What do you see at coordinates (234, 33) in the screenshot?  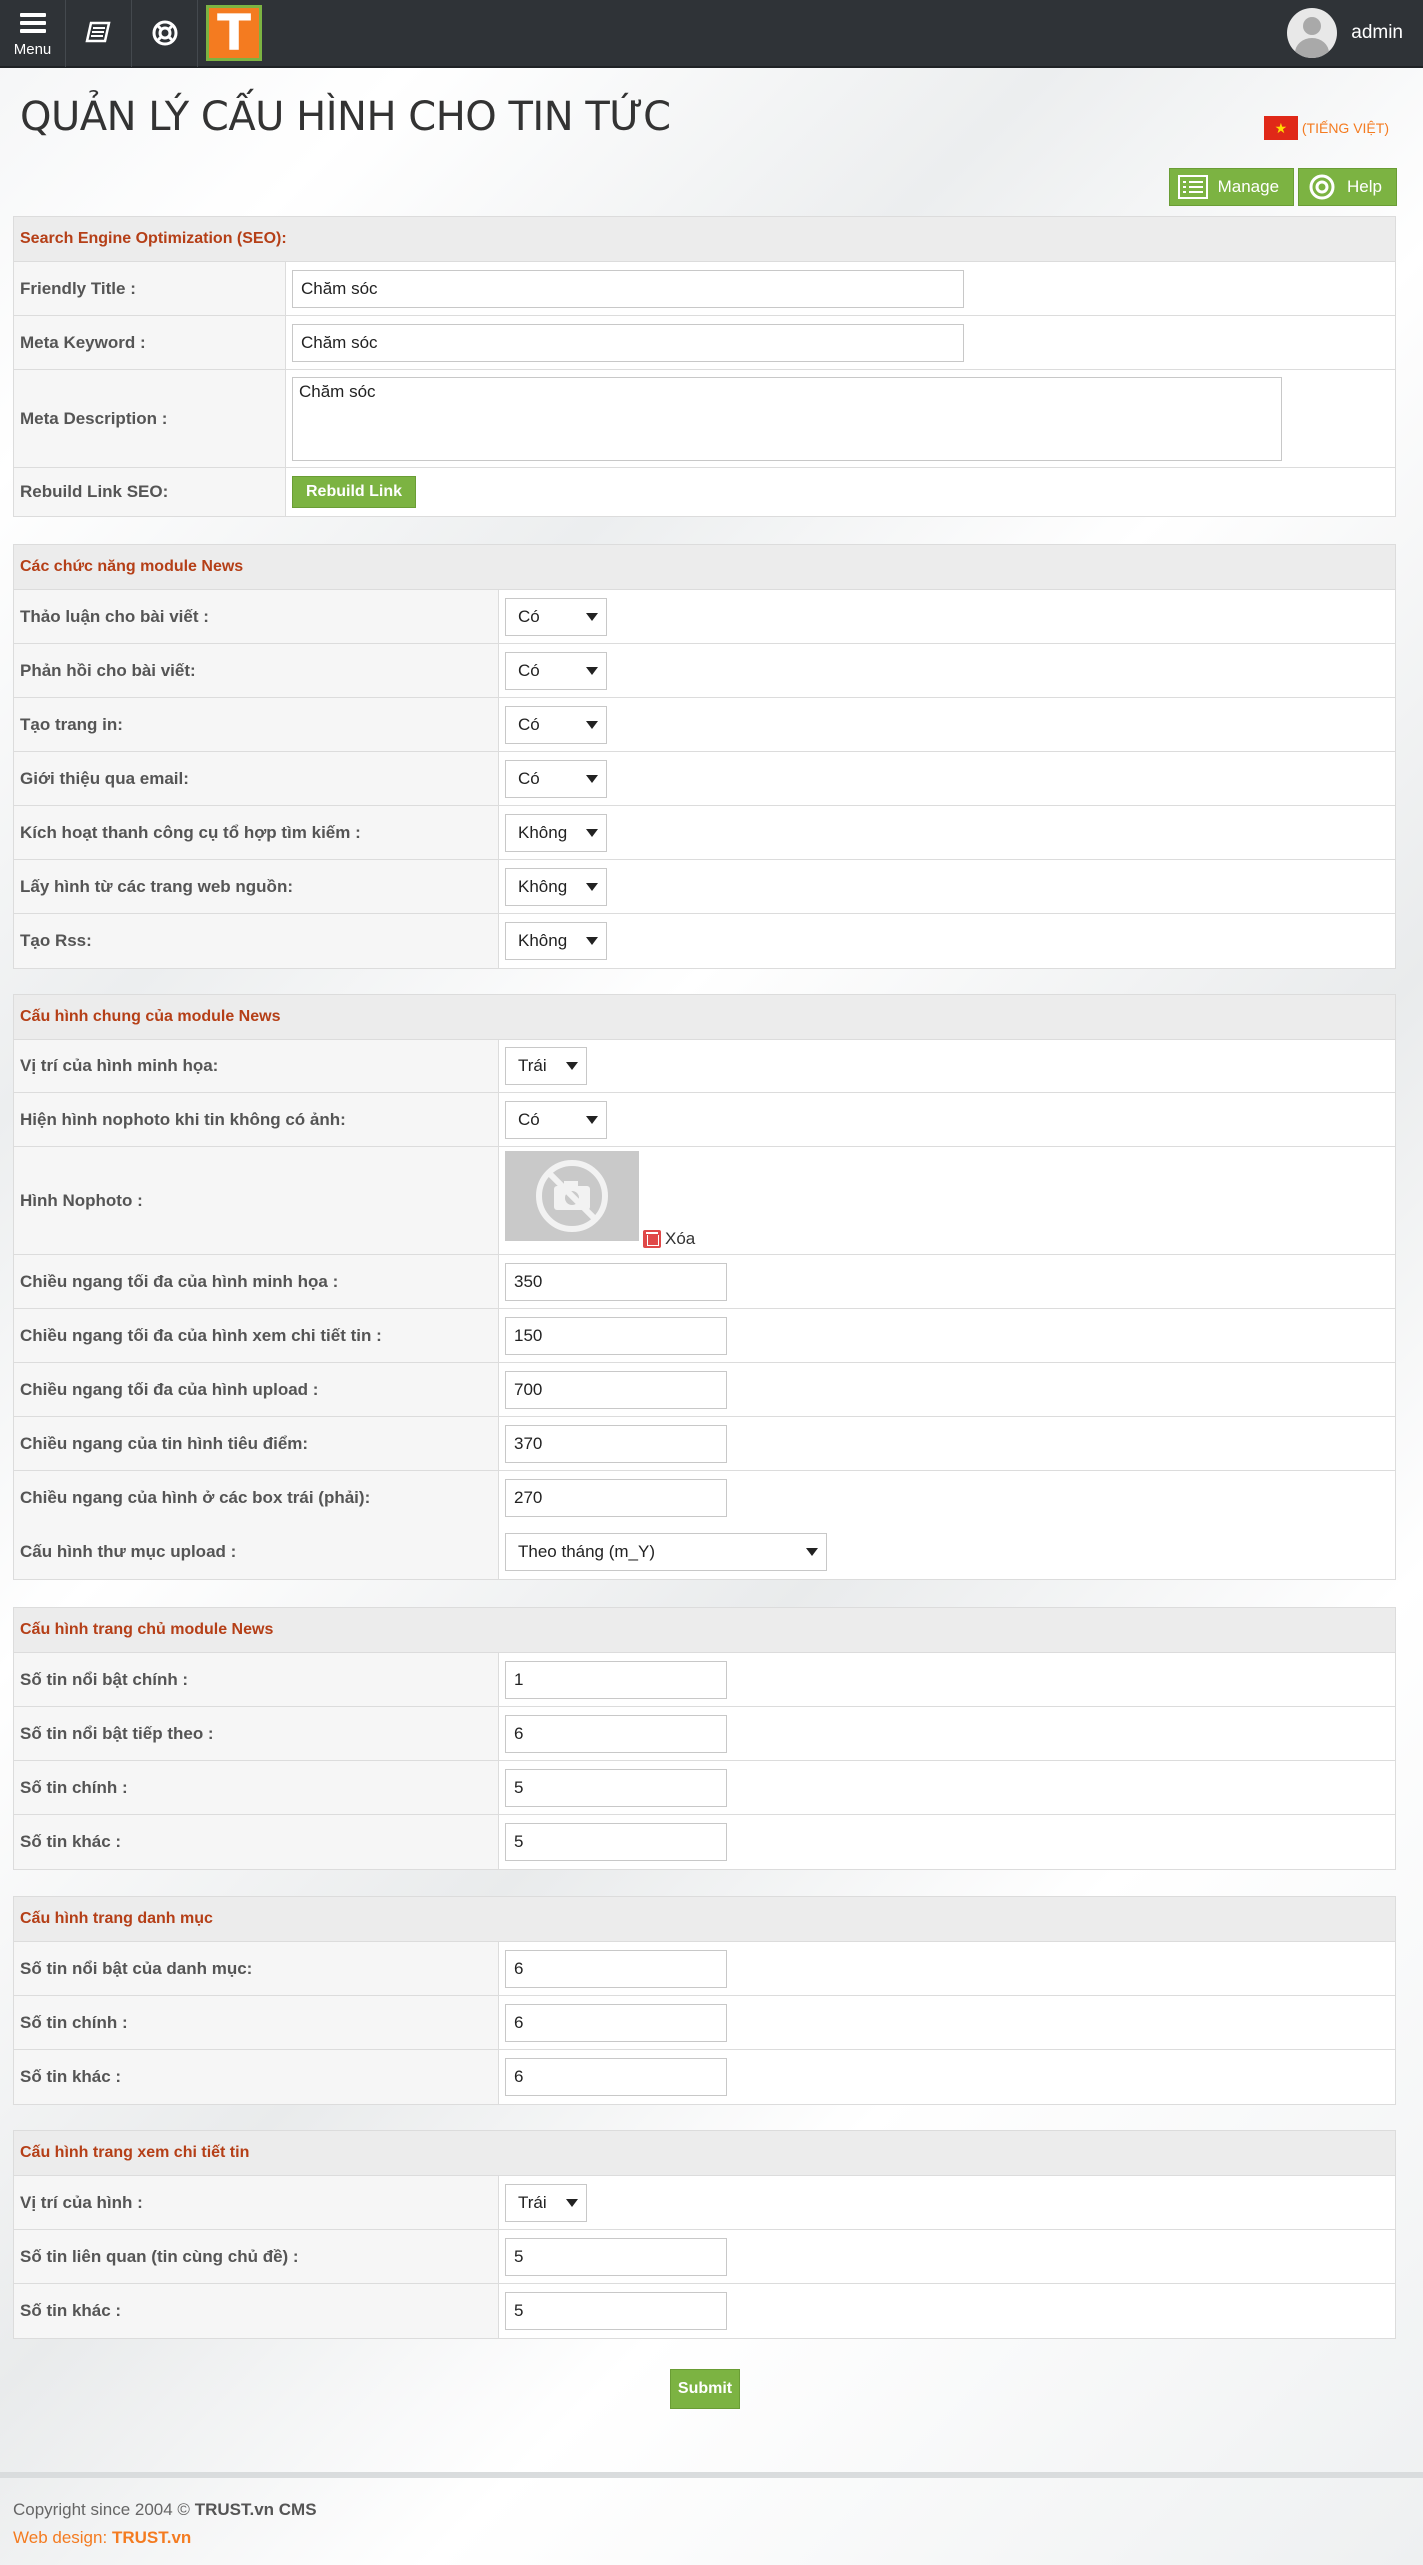 I see `brand-logo: T` at bounding box center [234, 33].